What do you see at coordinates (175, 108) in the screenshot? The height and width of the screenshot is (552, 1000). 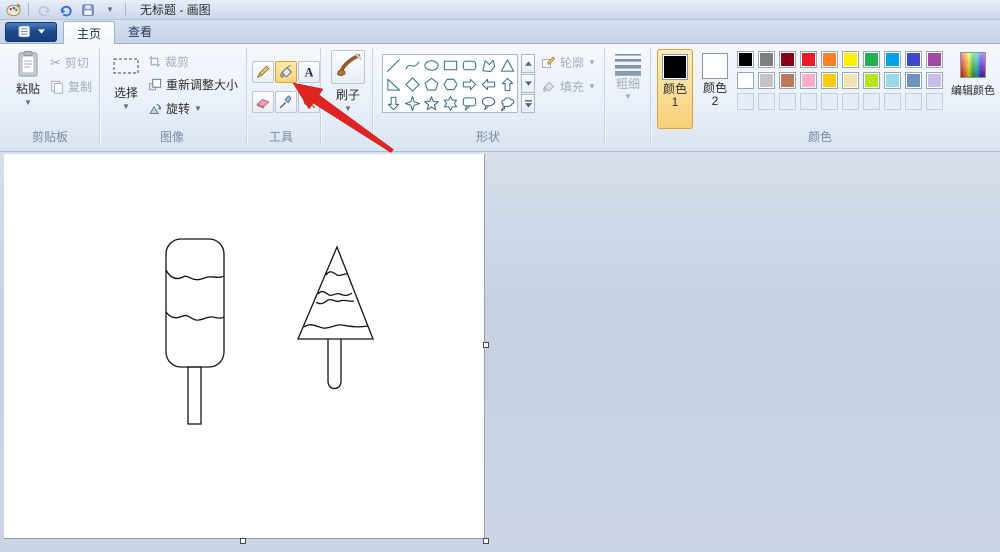 I see `rotate-button: 旋转 ▼` at bounding box center [175, 108].